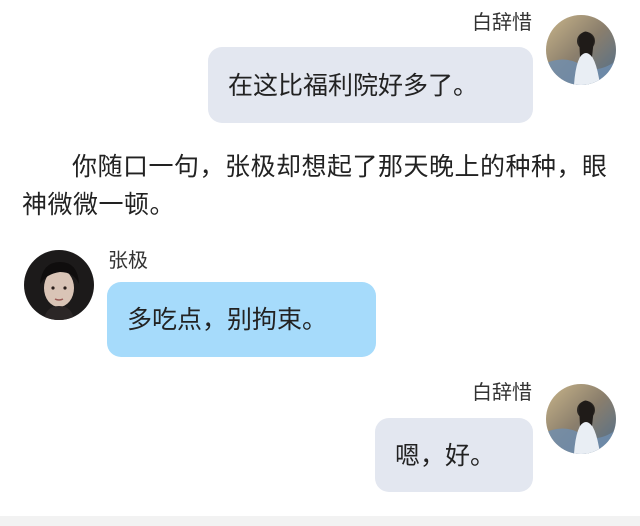 The height and width of the screenshot is (526, 640). Describe the element at coordinates (128, 260) in the screenshot. I see `sender-name-zhangji: 张极` at that location.